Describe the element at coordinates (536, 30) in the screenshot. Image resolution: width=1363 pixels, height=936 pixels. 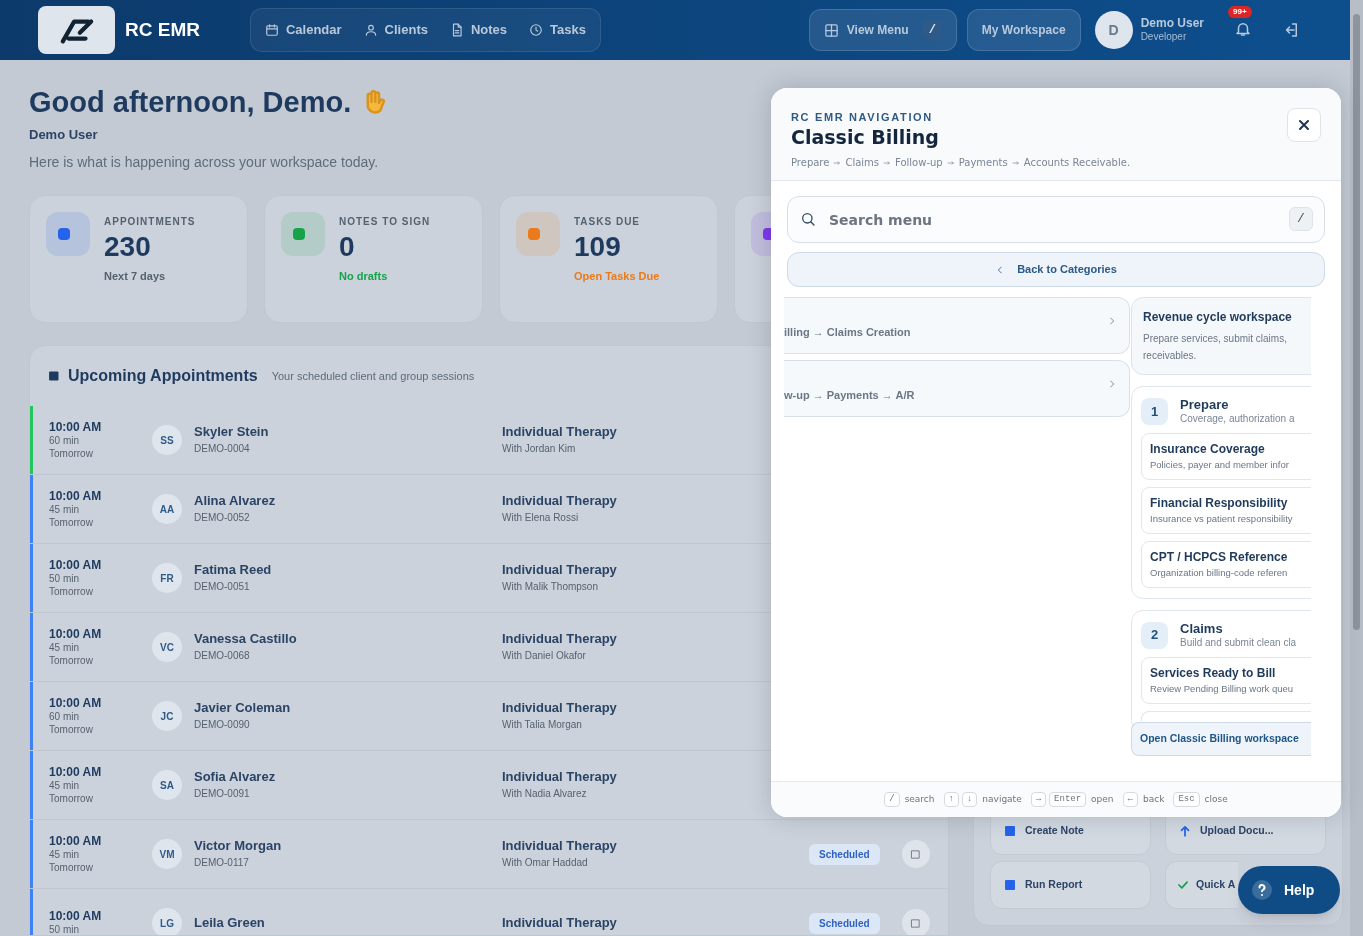
I see `clock-icon` at that location.